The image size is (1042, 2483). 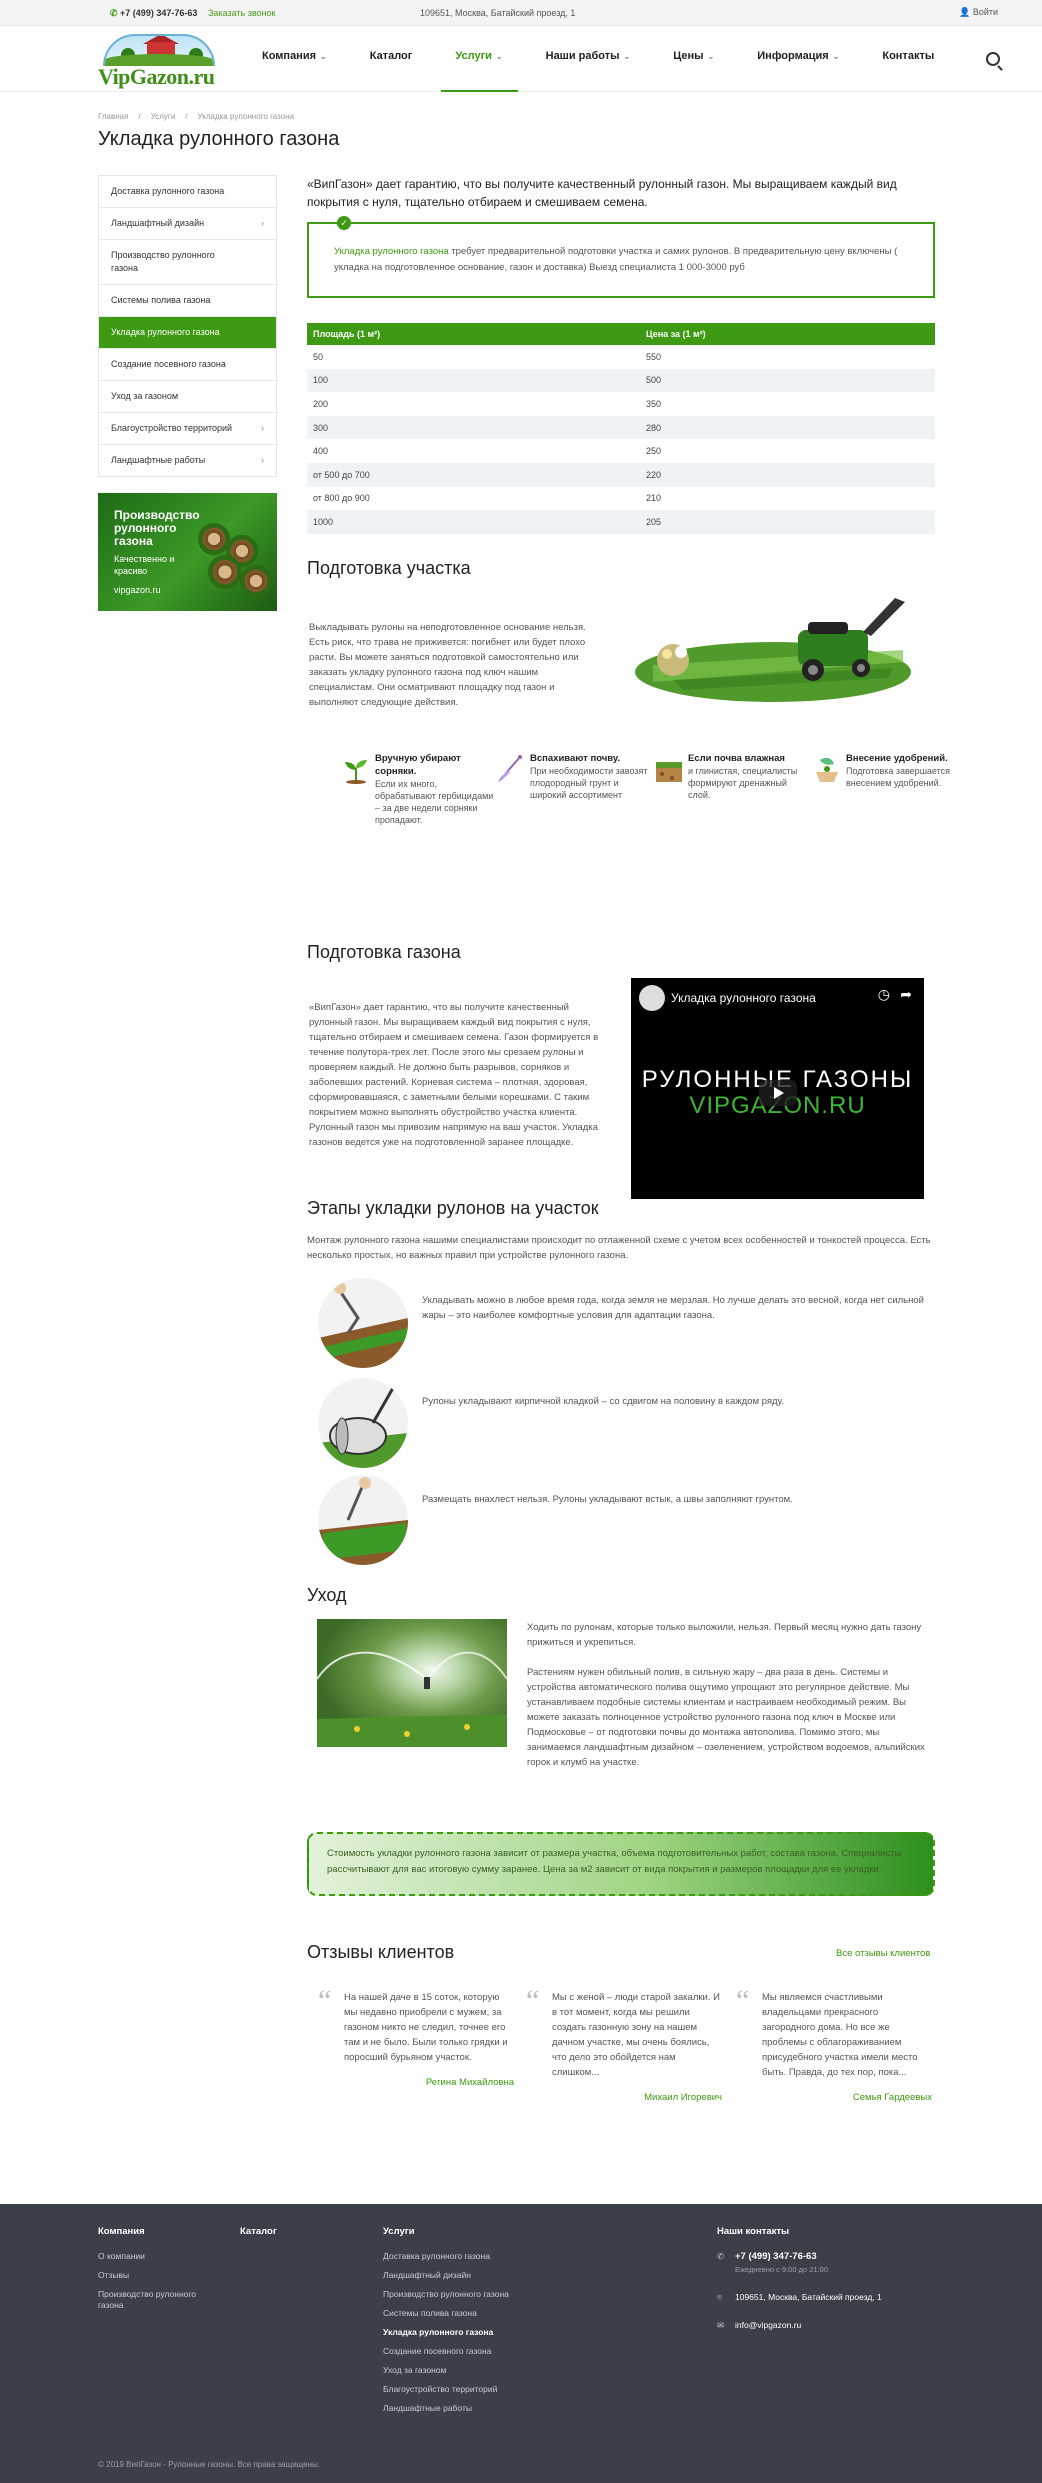 I want to click on breadcrumb: Главная / Услуги / Укладка рулонного газона, so click(x=196, y=116).